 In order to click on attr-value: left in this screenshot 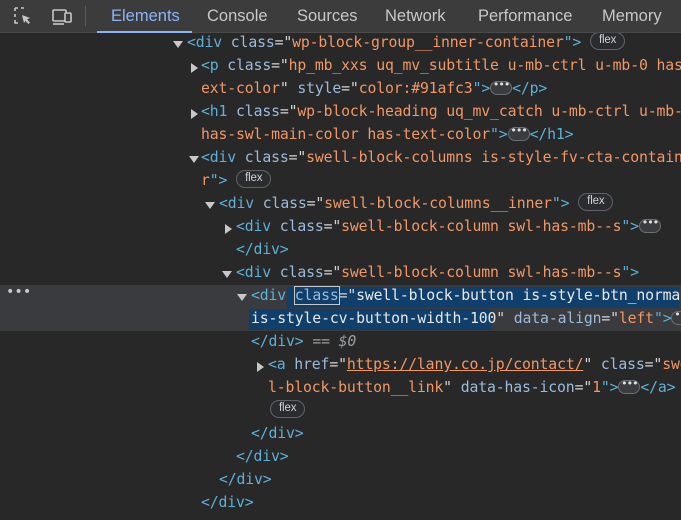, I will do `click(636, 318)`.